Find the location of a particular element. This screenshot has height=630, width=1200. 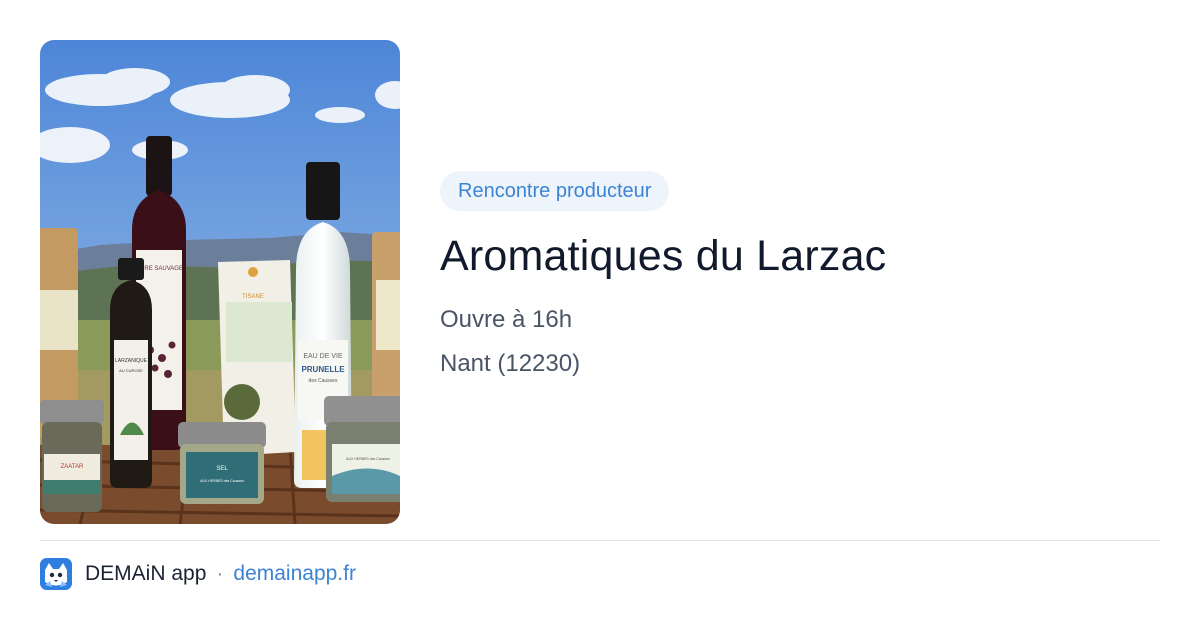

footer: DEMAiN app · demainapp.fr is located at coordinates (198, 574).